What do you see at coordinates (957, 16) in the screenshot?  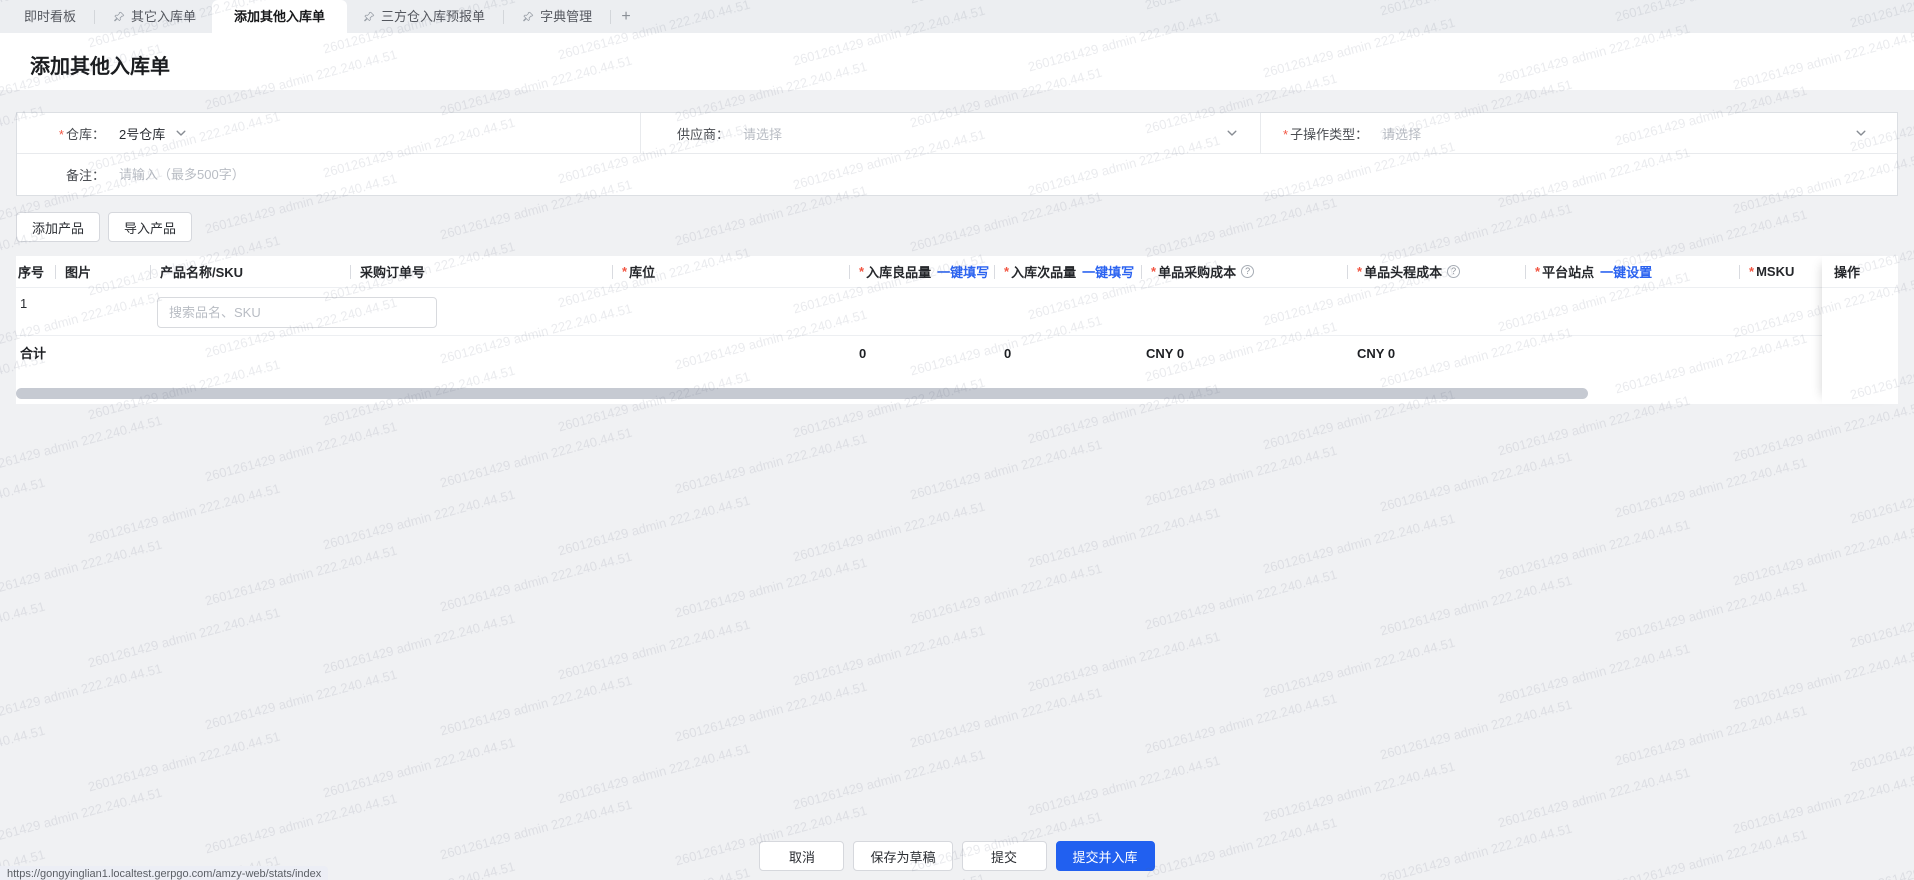 I see `tab-bar: 即时看板 其它入库单 添加其他入库单 三方仓入库预报单 字典管理 +` at bounding box center [957, 16].